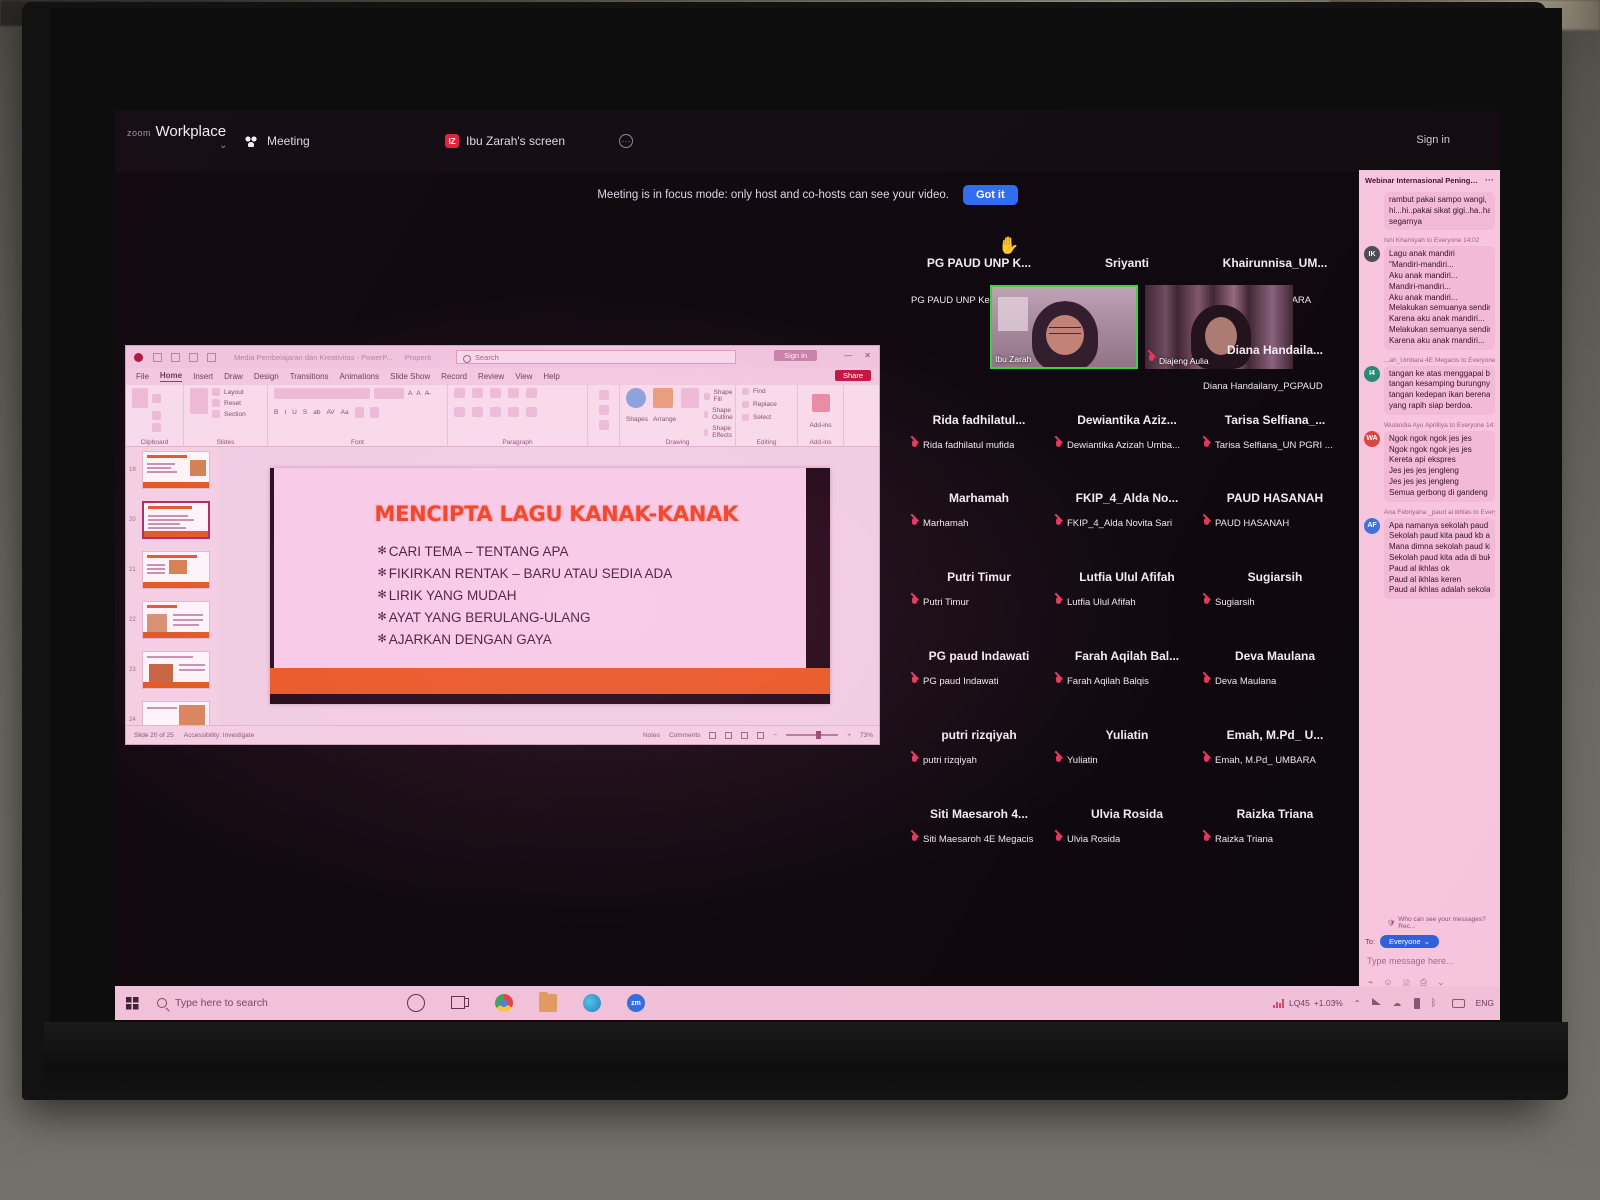  What do you see at coordinates (820, 403) in the screenshot?
I see `add-ins-icon` at bounding box center [820, 403].